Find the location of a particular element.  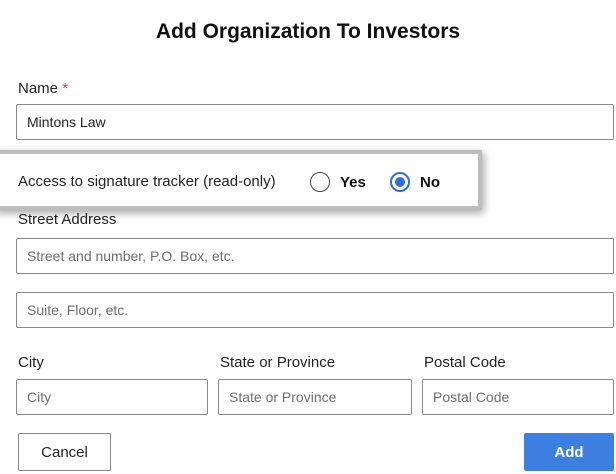

access-label: Access to signature tracker (read-only) is located at coordinates (147, 181).